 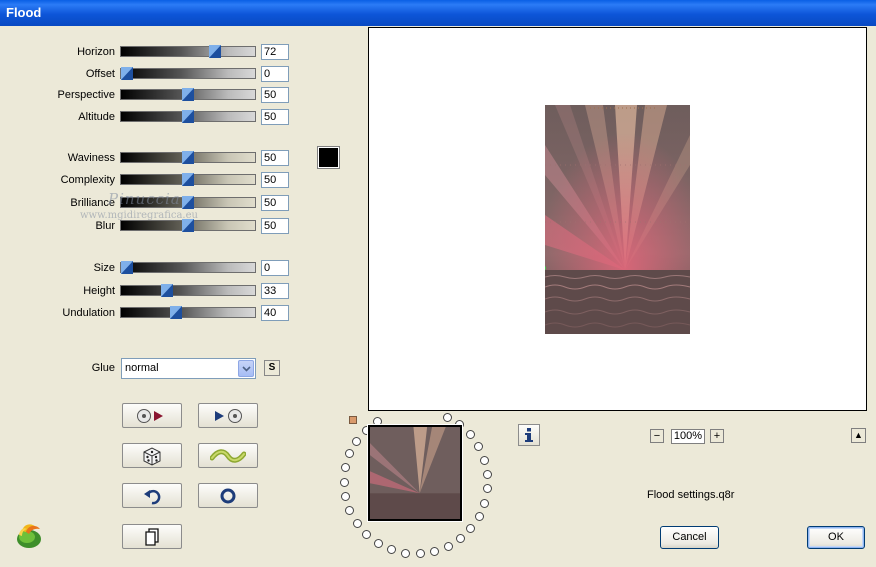 I want to click on reset-button, so click(x=228, y=495).